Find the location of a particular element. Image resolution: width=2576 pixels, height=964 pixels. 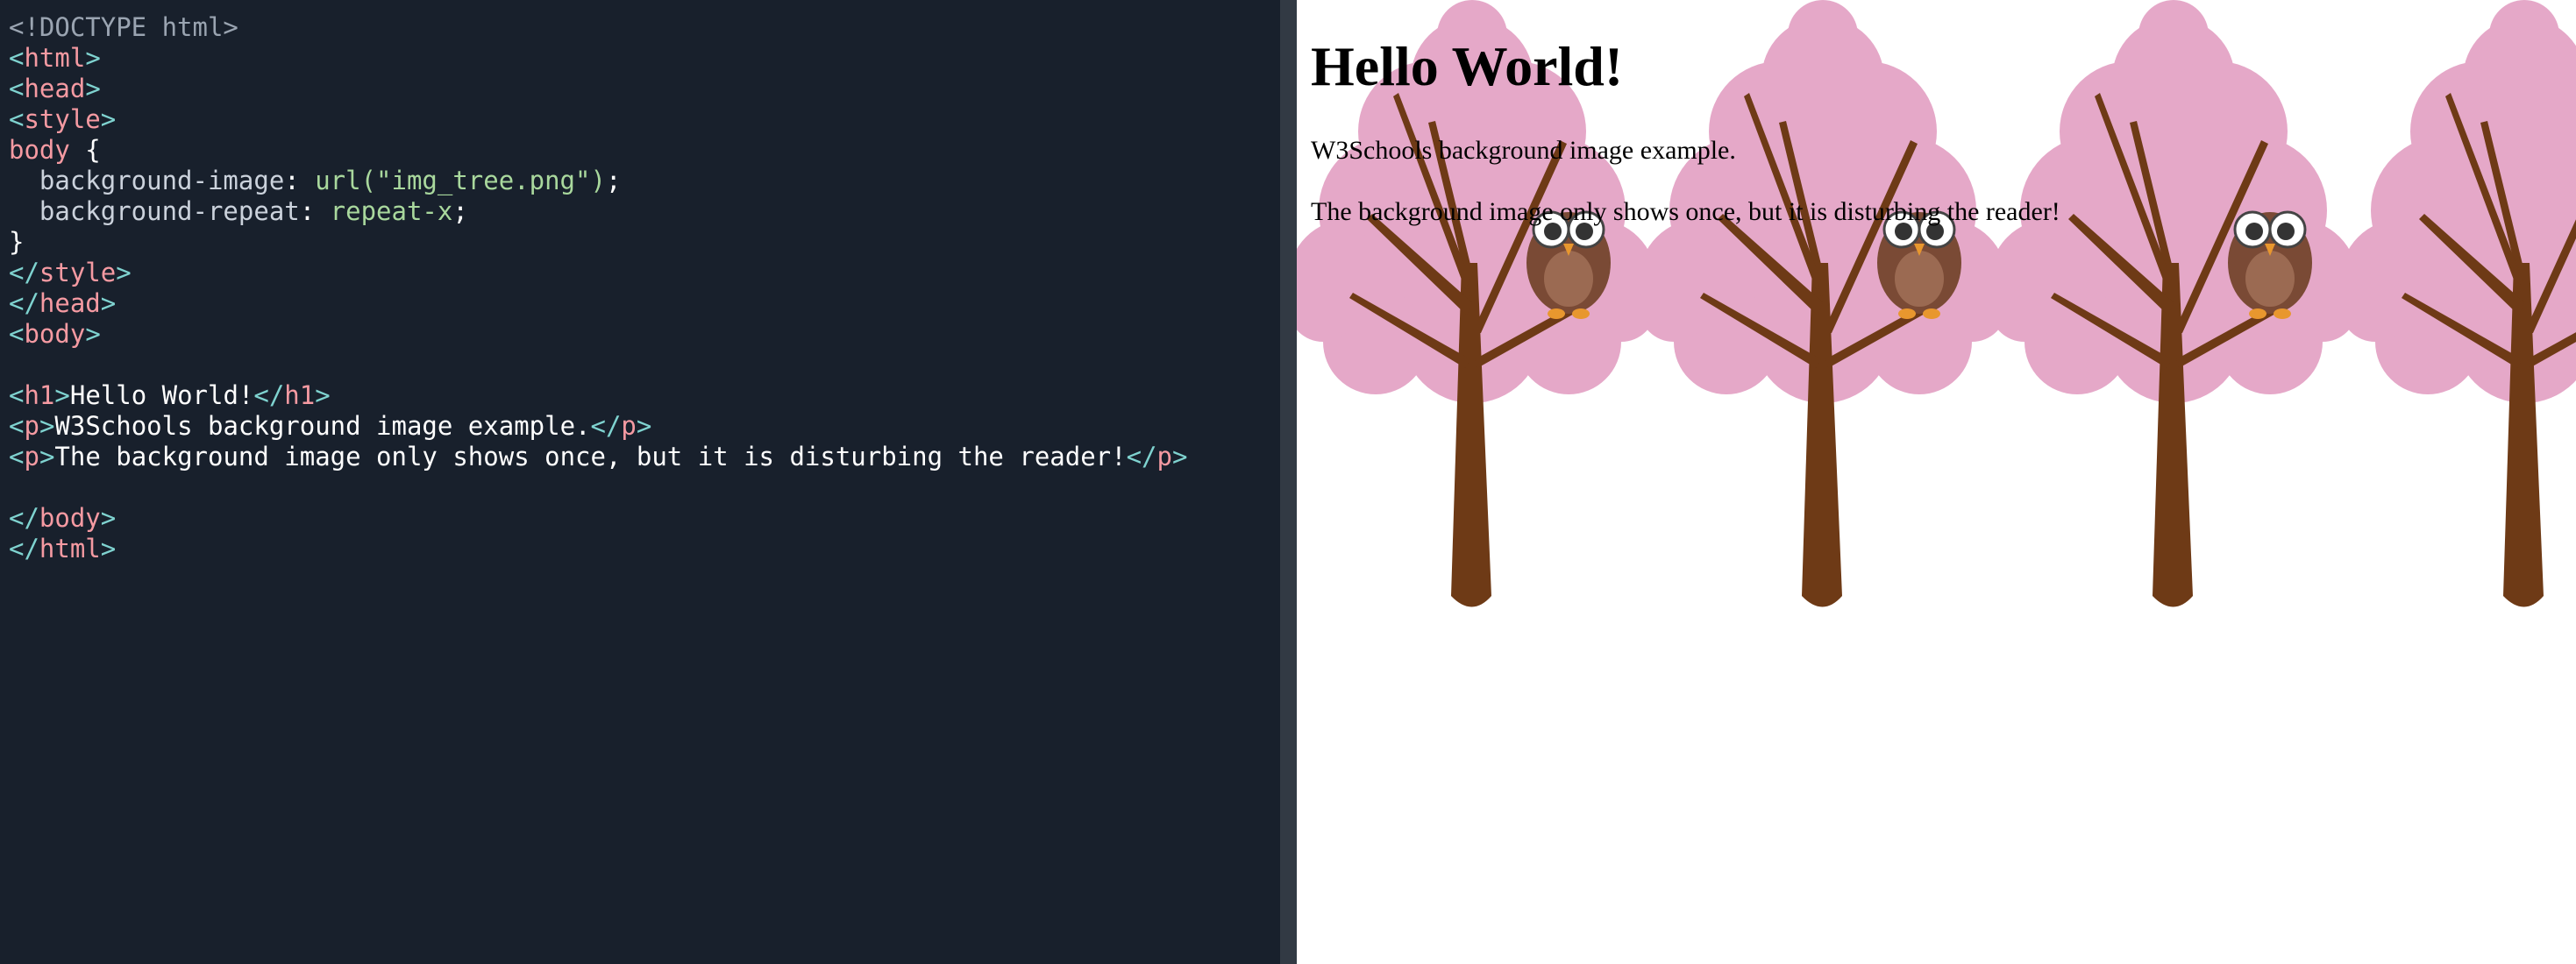

code-token: } is located at coordinates (17, 242).